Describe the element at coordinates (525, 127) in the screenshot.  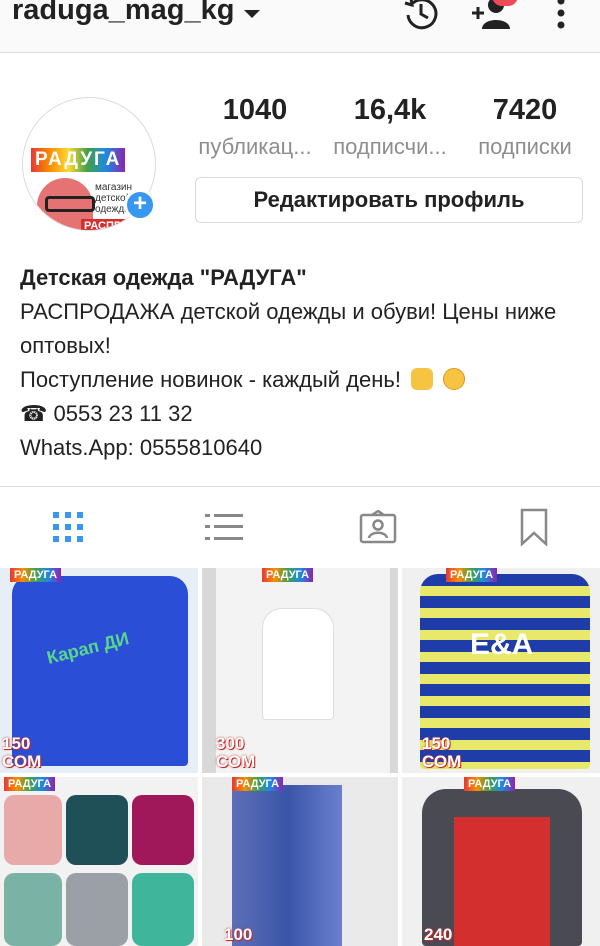
I see `stat-following: 7420 подписки` at that location.